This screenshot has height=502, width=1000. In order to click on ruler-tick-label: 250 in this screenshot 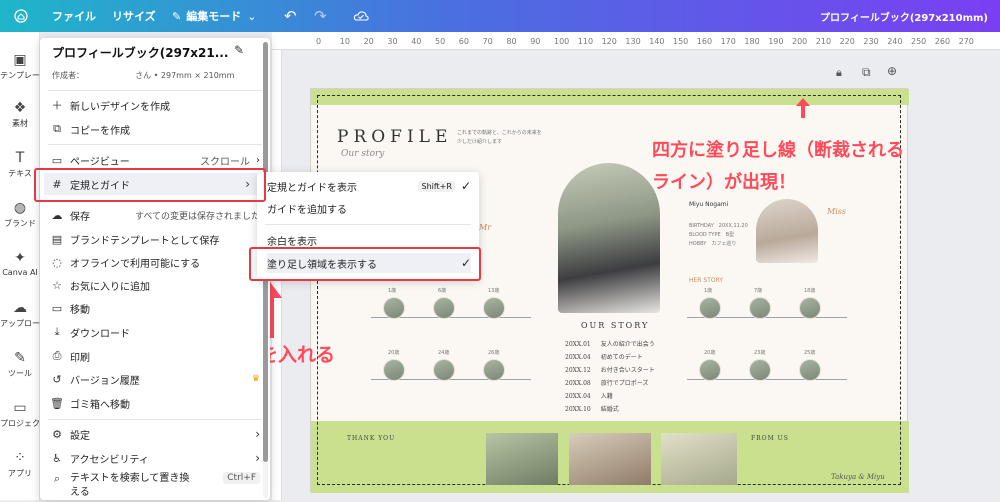, I will do `click(919, 41)`.